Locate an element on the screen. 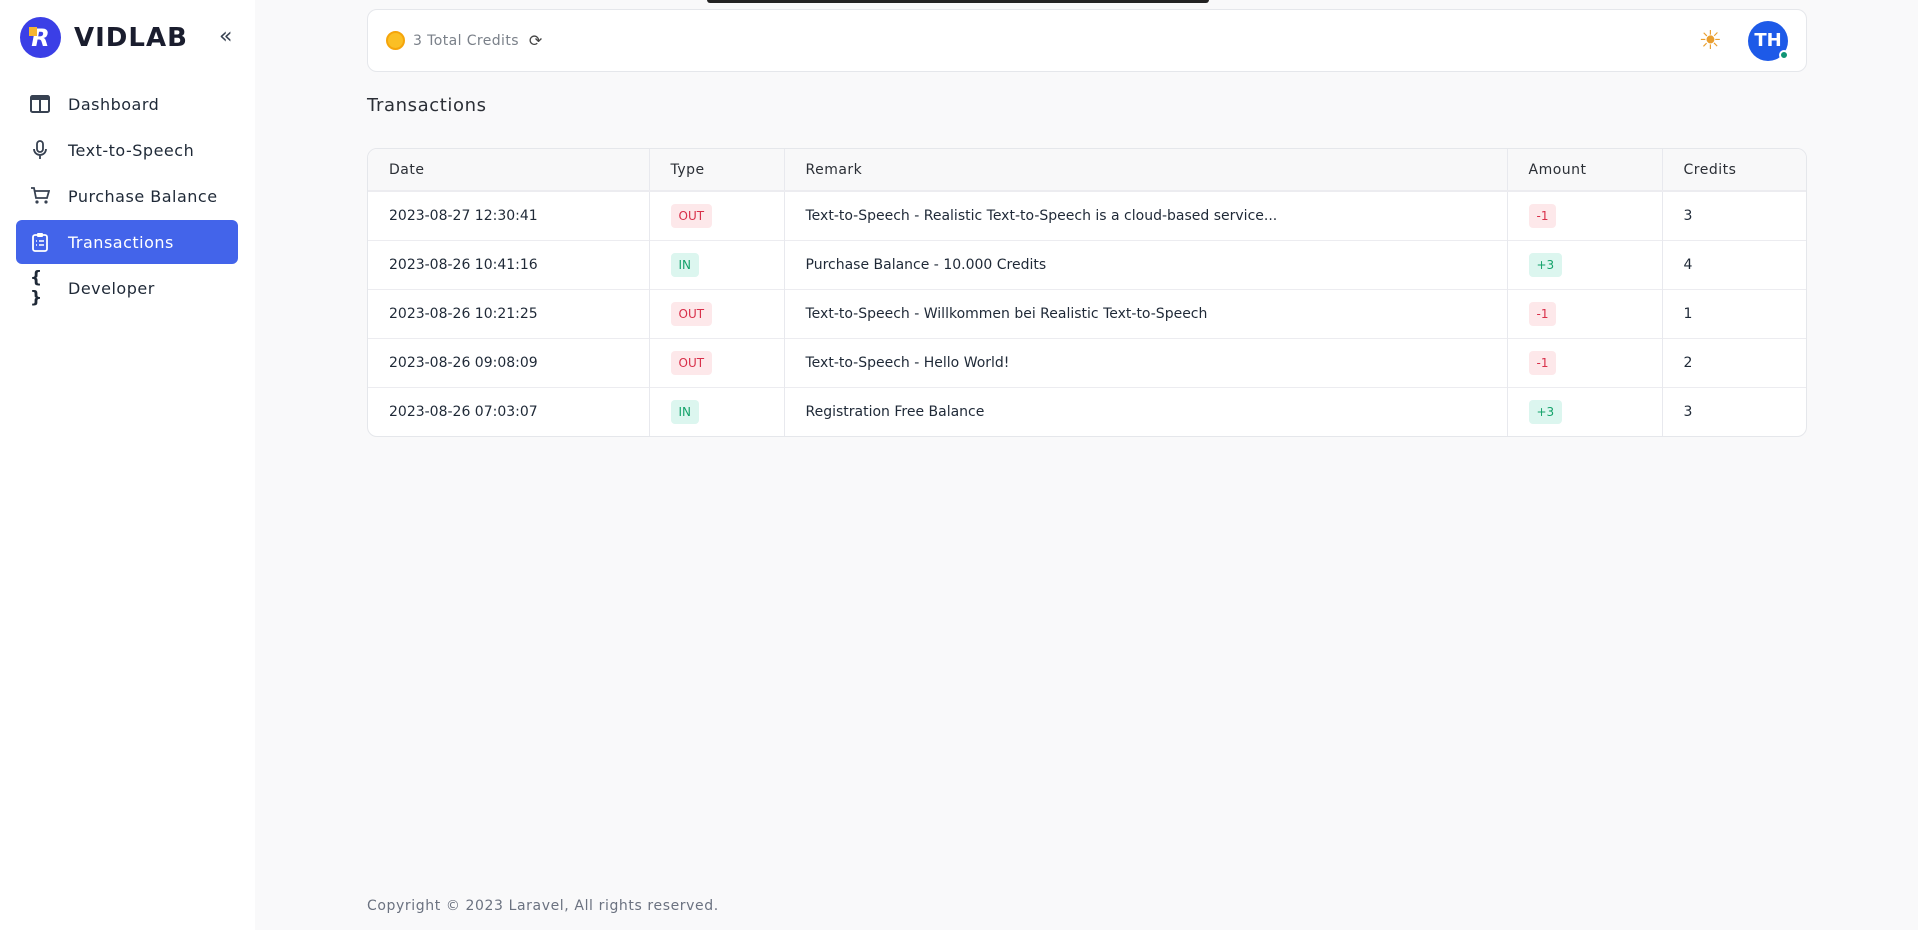  logo: R VIDLAB is located at coordinates (104, 37).